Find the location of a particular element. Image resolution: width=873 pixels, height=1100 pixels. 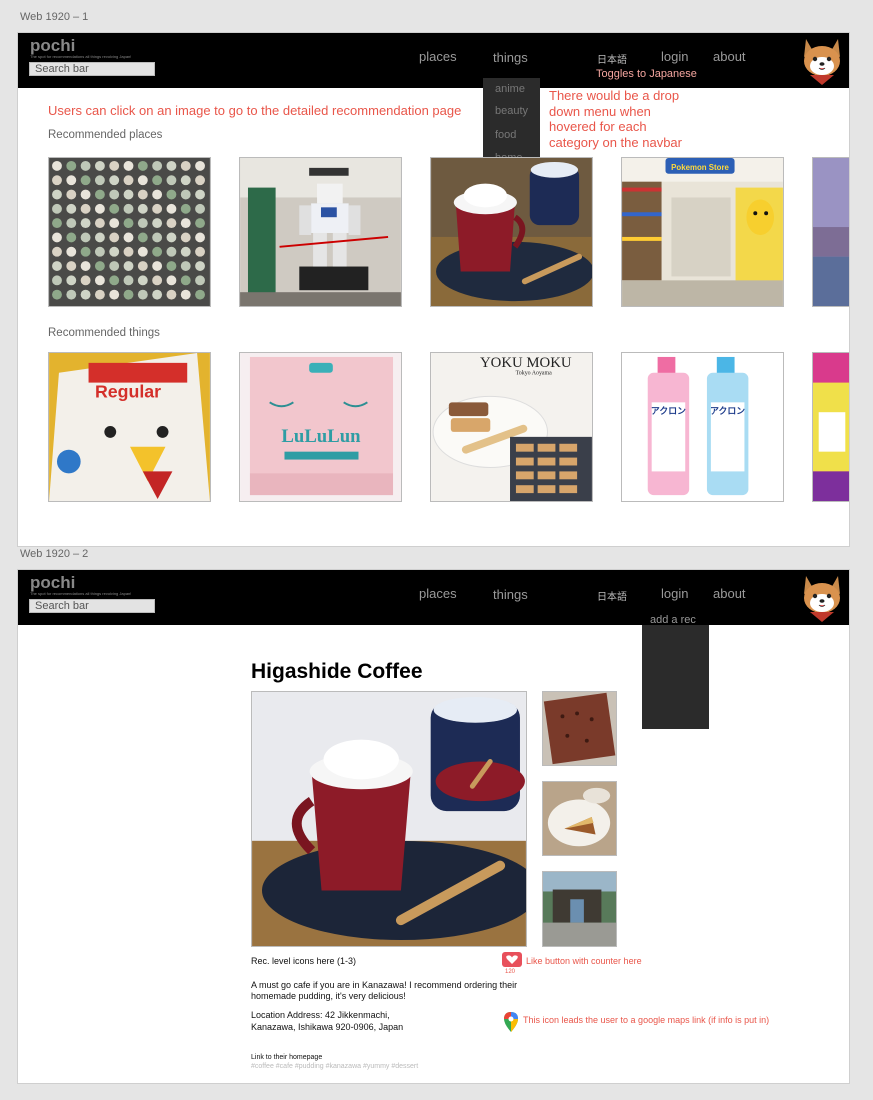

add-rec-link: add a rec is located at coordinates (673, 620).